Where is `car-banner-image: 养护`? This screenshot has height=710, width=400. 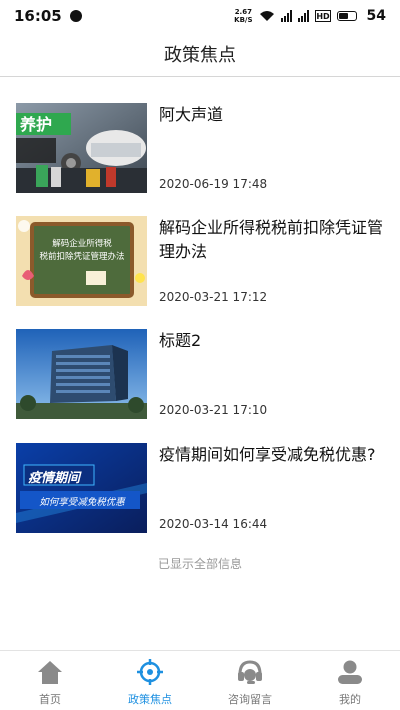
car-banner-image: 养护 is located at coordinates (81, 148).